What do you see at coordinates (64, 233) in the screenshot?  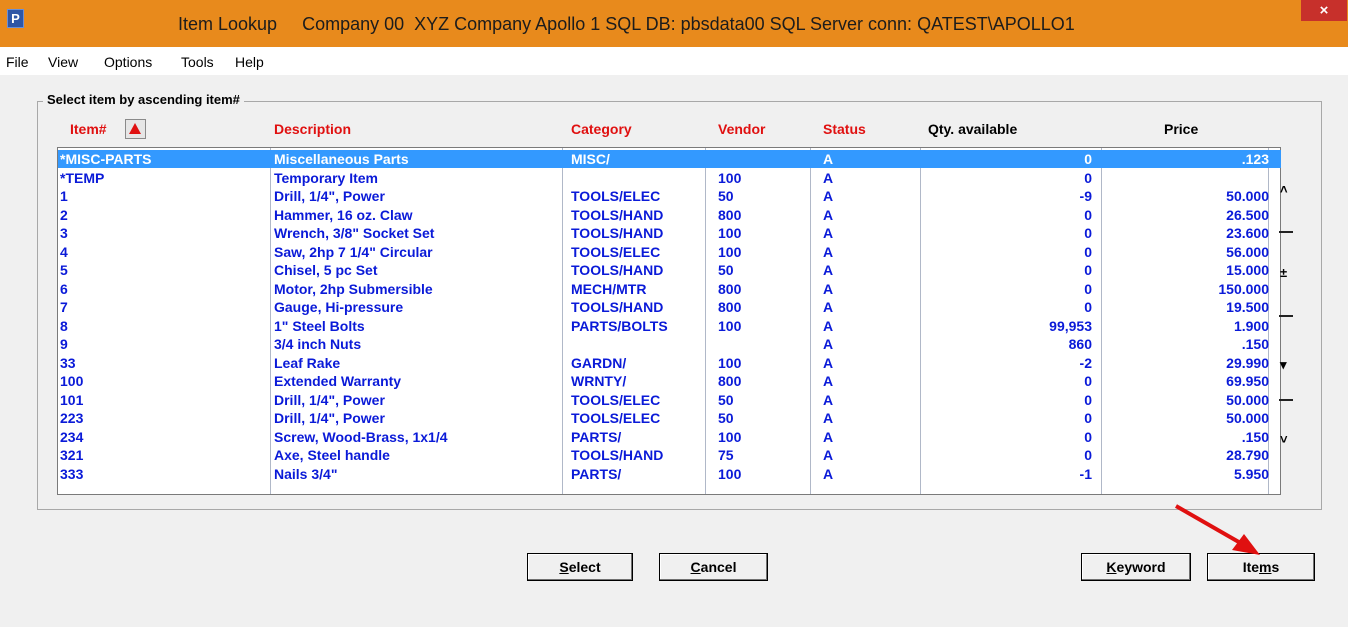 I see `cell-item: 3` at bounding box center [64, 233].